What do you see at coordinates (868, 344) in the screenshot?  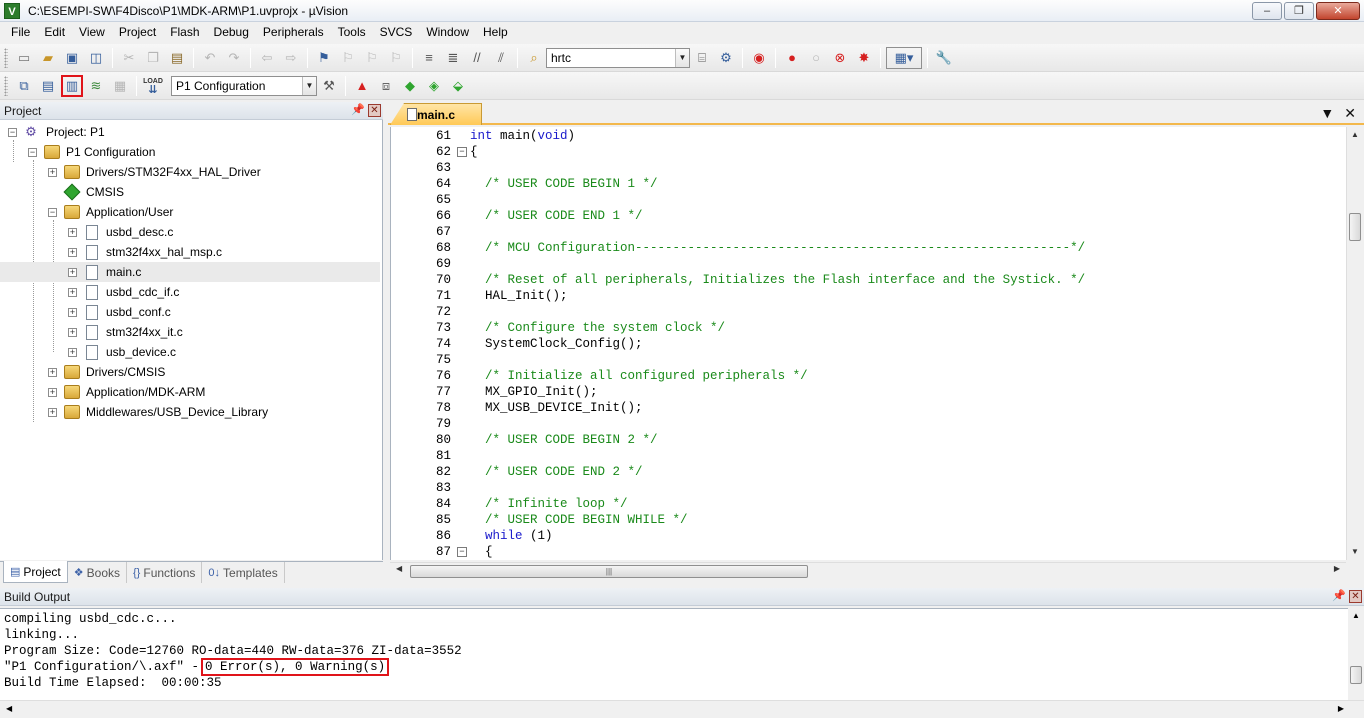 I see `code-line: 74 SystemClock_Config();` at bounding box center [868, 344].